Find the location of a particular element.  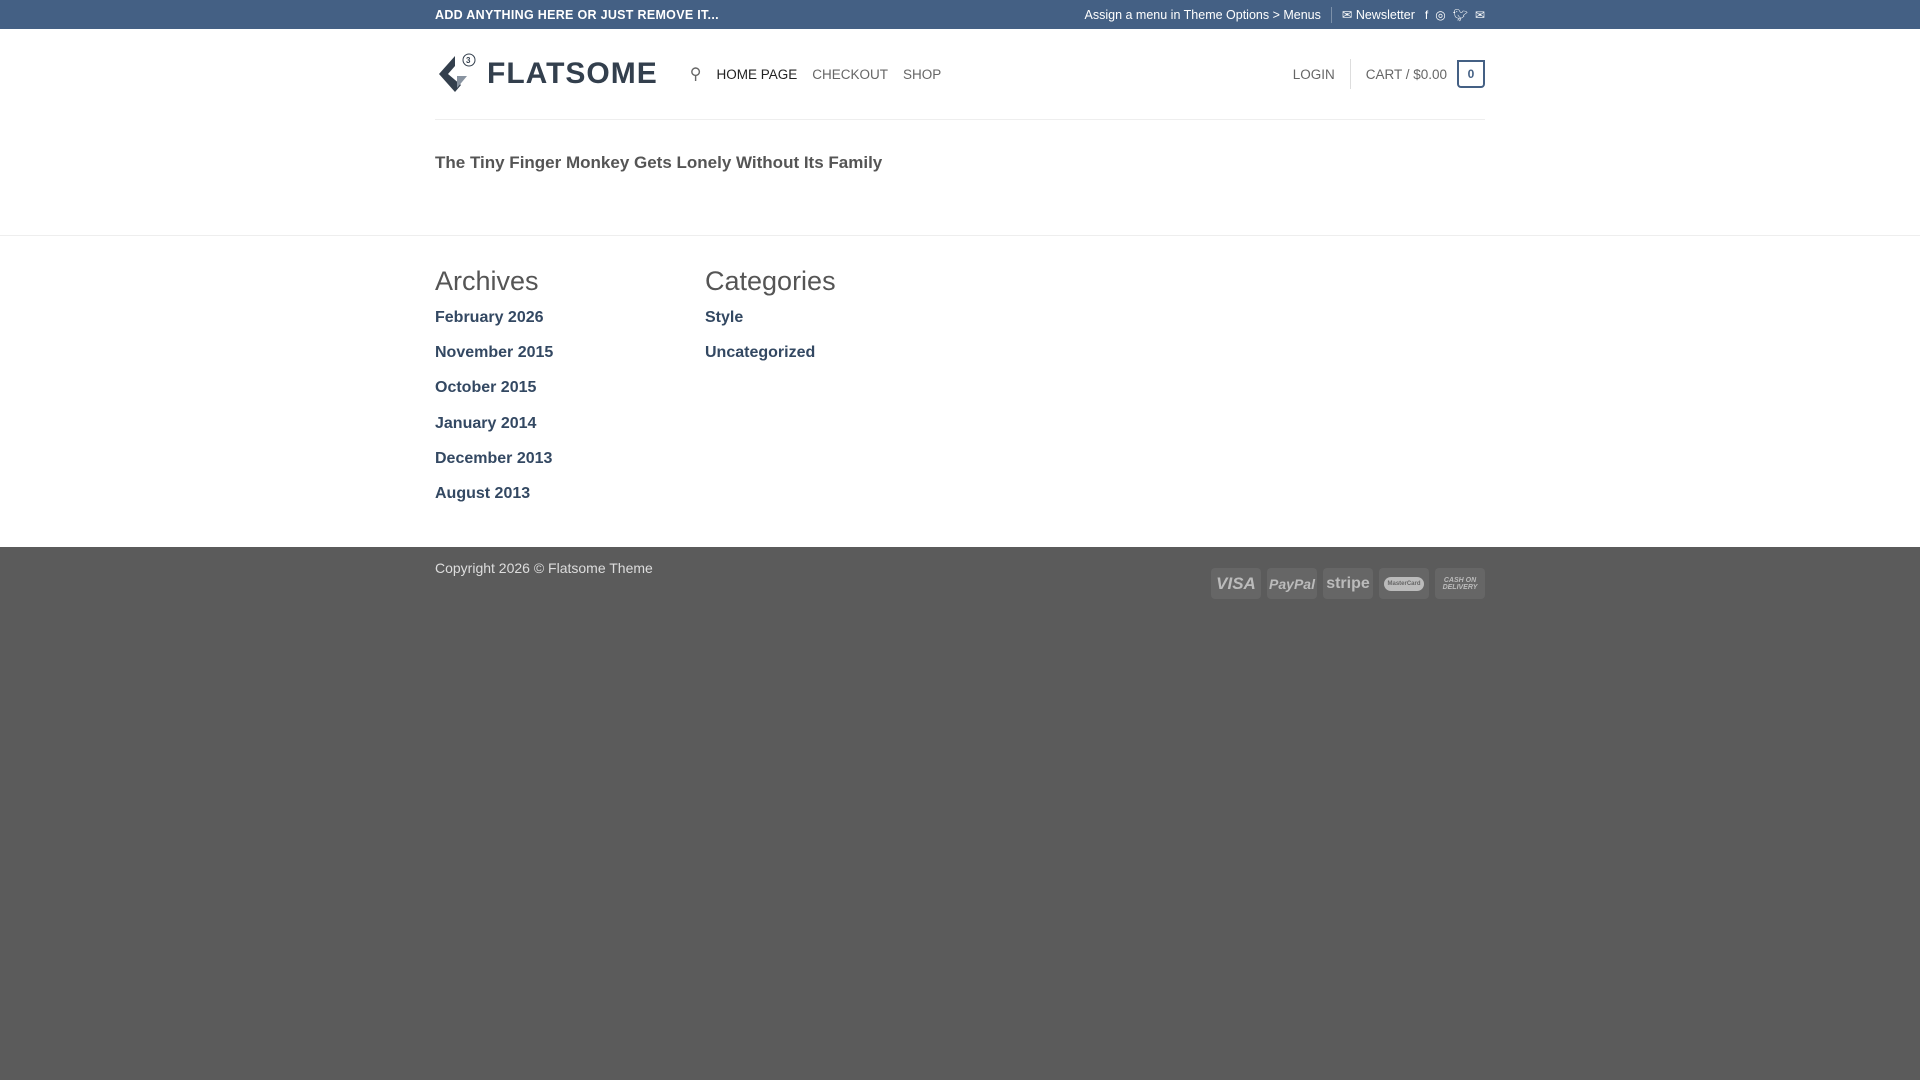

visa-icon: VISA is located at coordinates (1236, 583).